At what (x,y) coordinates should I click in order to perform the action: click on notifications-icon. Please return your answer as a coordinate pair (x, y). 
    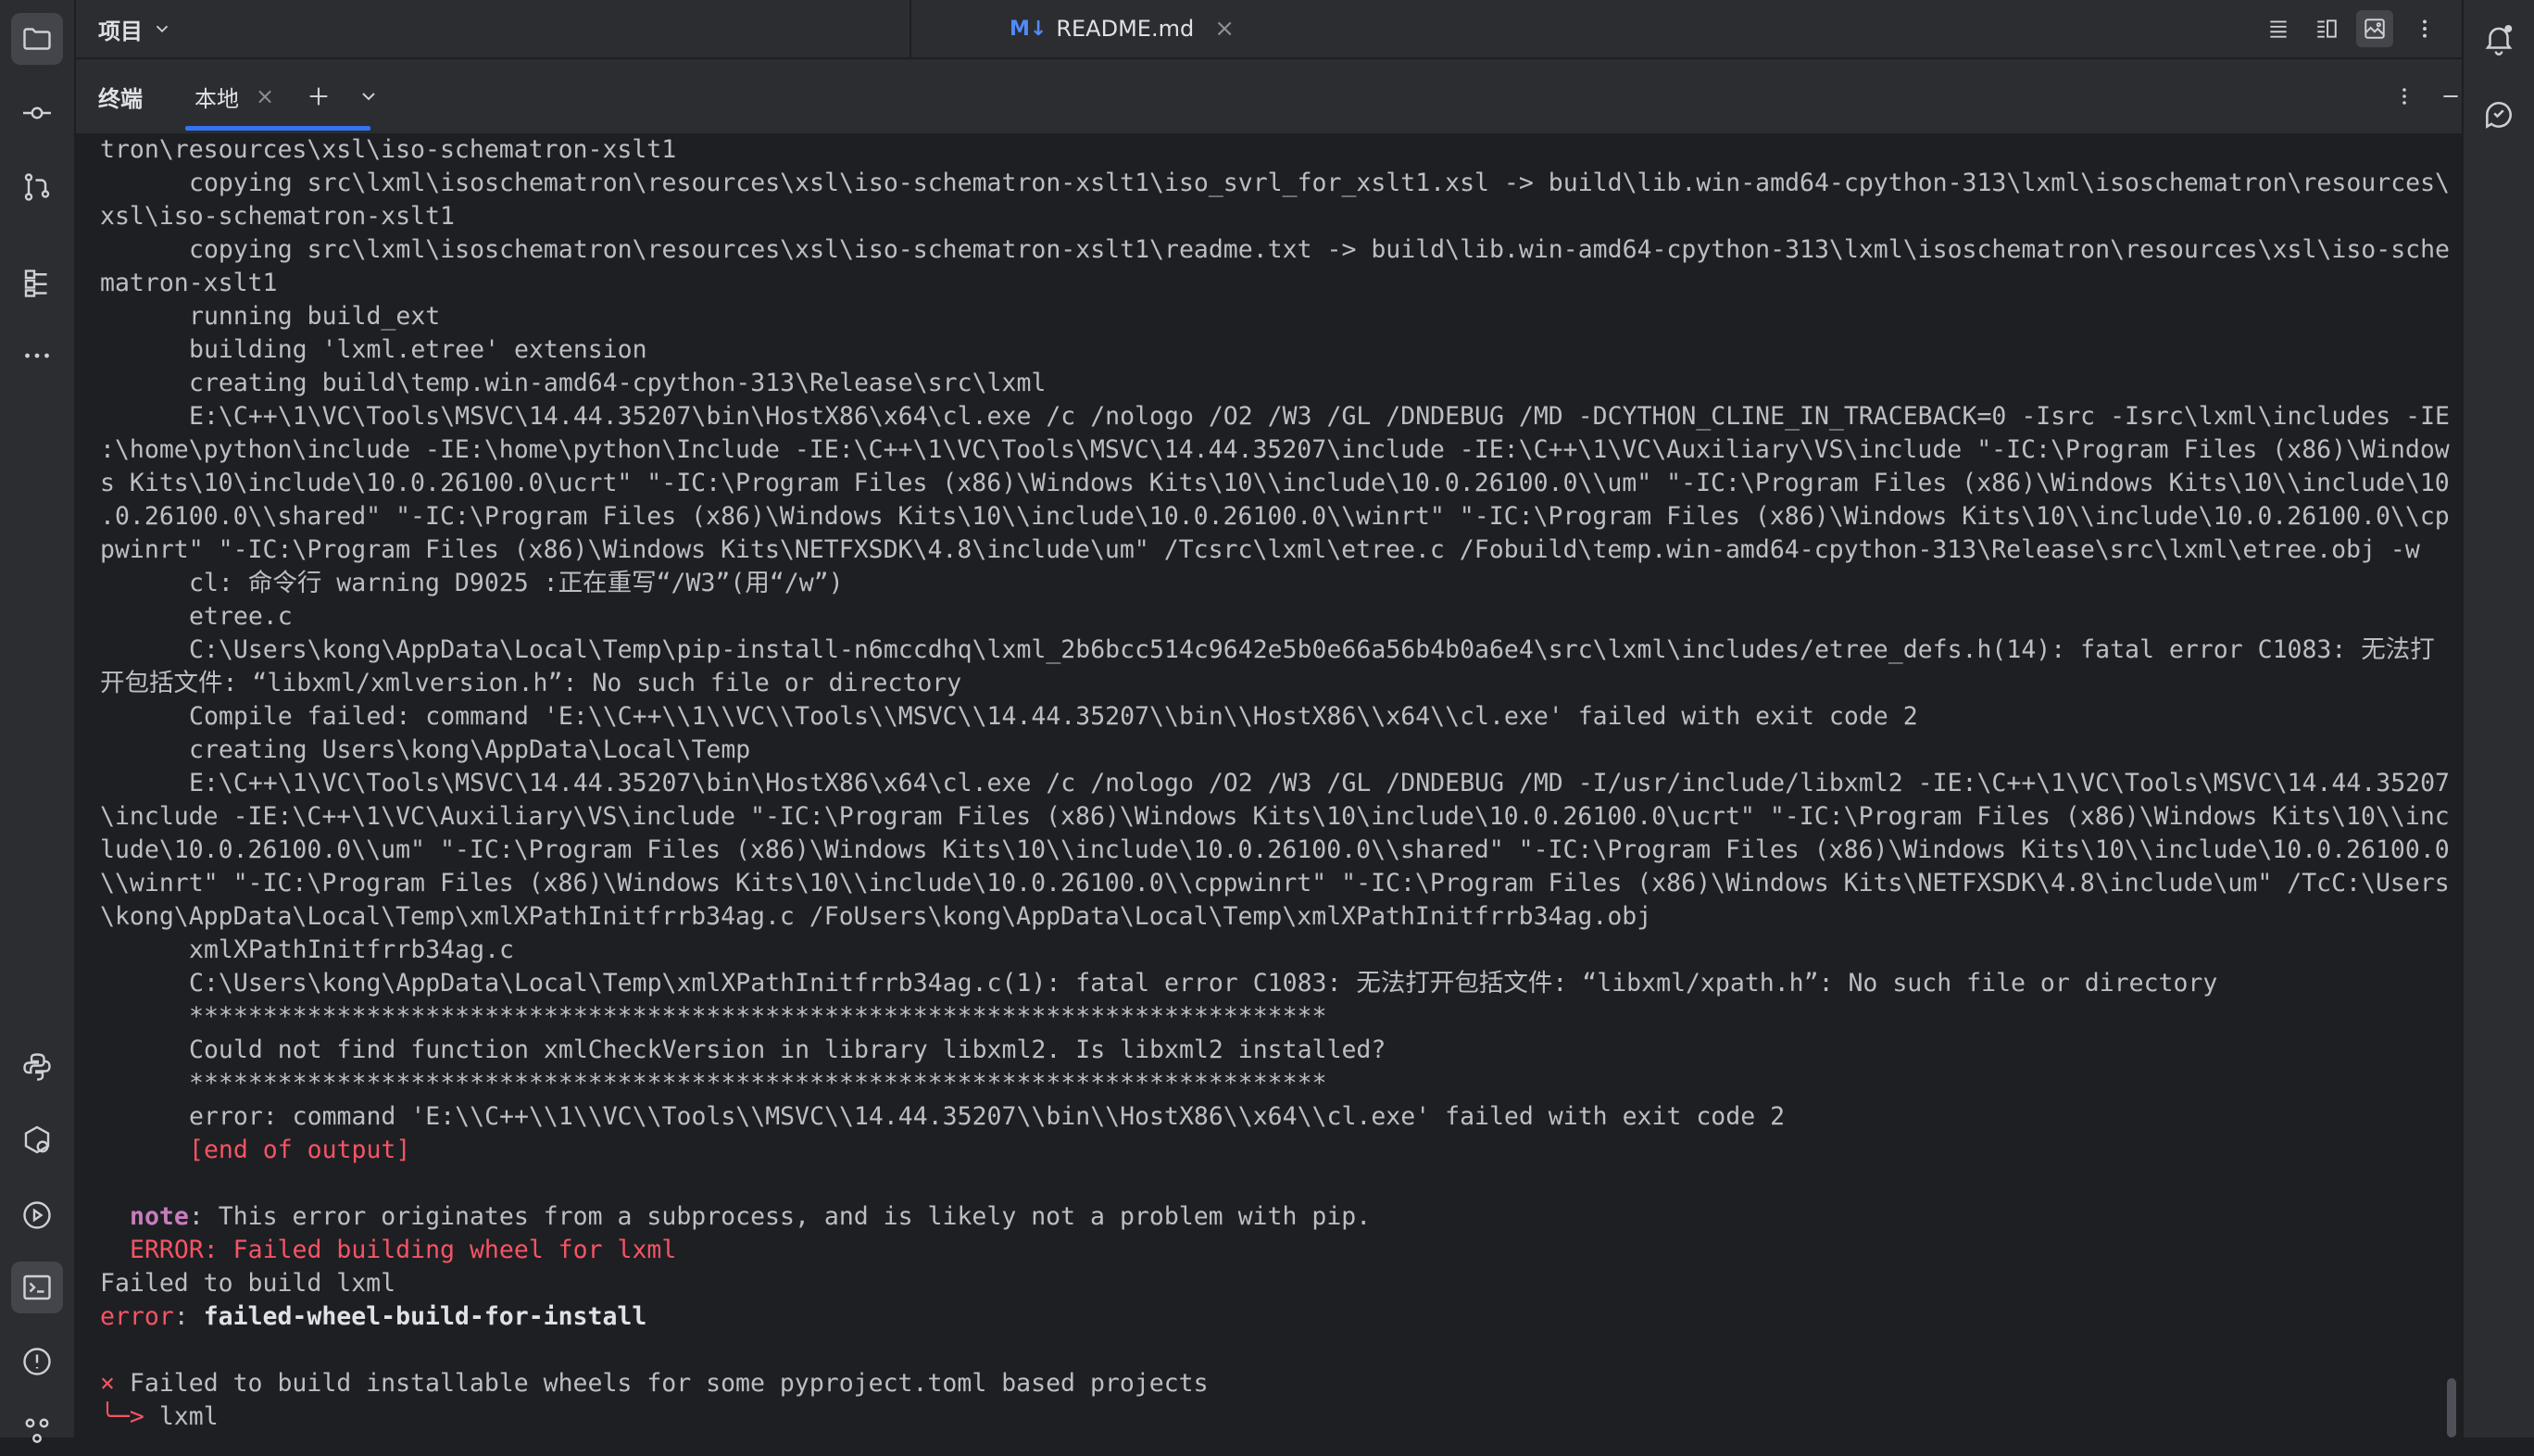
    Looking at the image, I should click on (2499, 39).